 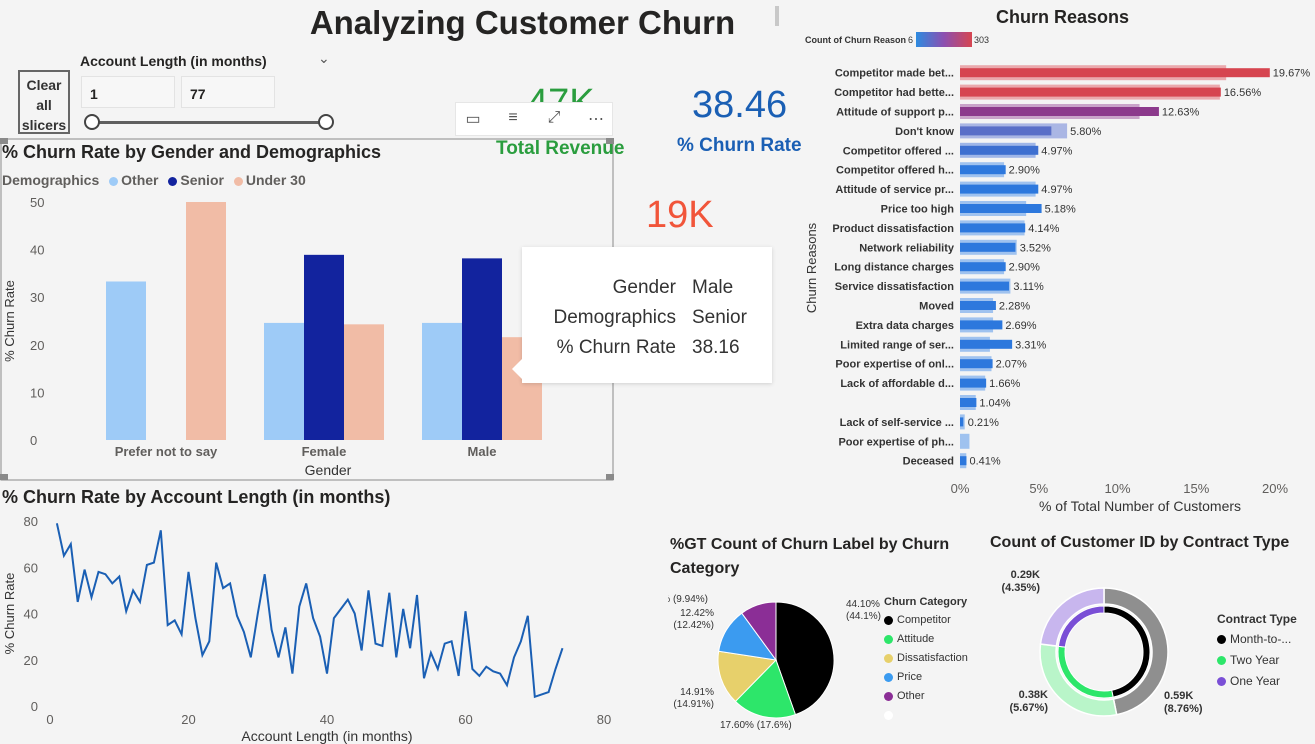 I want to click on legend-label: Two Year, so click(x=1255, y=660).